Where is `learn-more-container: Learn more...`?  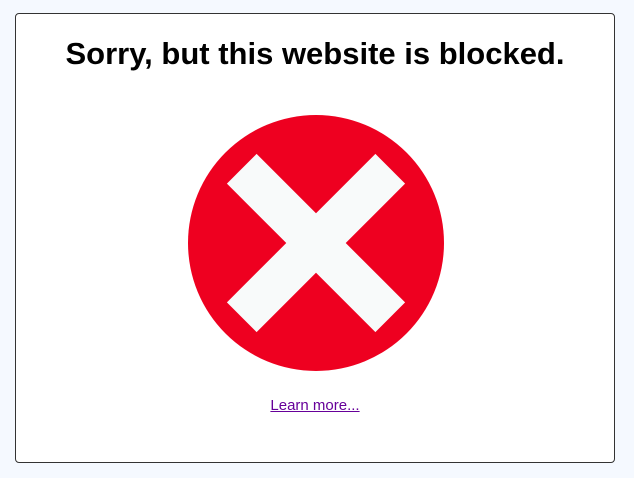 learn-more-container: Learn more... is located at coordinates (315, 406).